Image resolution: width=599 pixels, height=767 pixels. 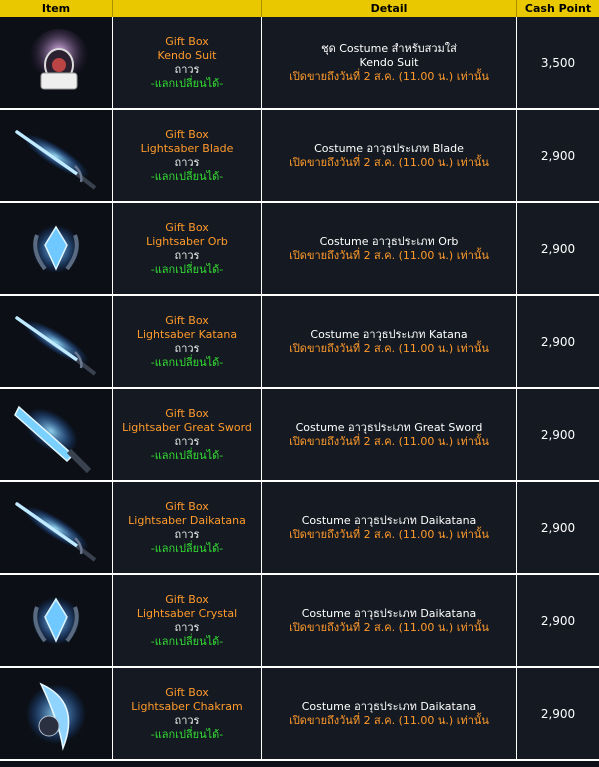 I want to click on detail-title: Costume อาวุธประเภท Great Sword, so click(x=389, y=427).